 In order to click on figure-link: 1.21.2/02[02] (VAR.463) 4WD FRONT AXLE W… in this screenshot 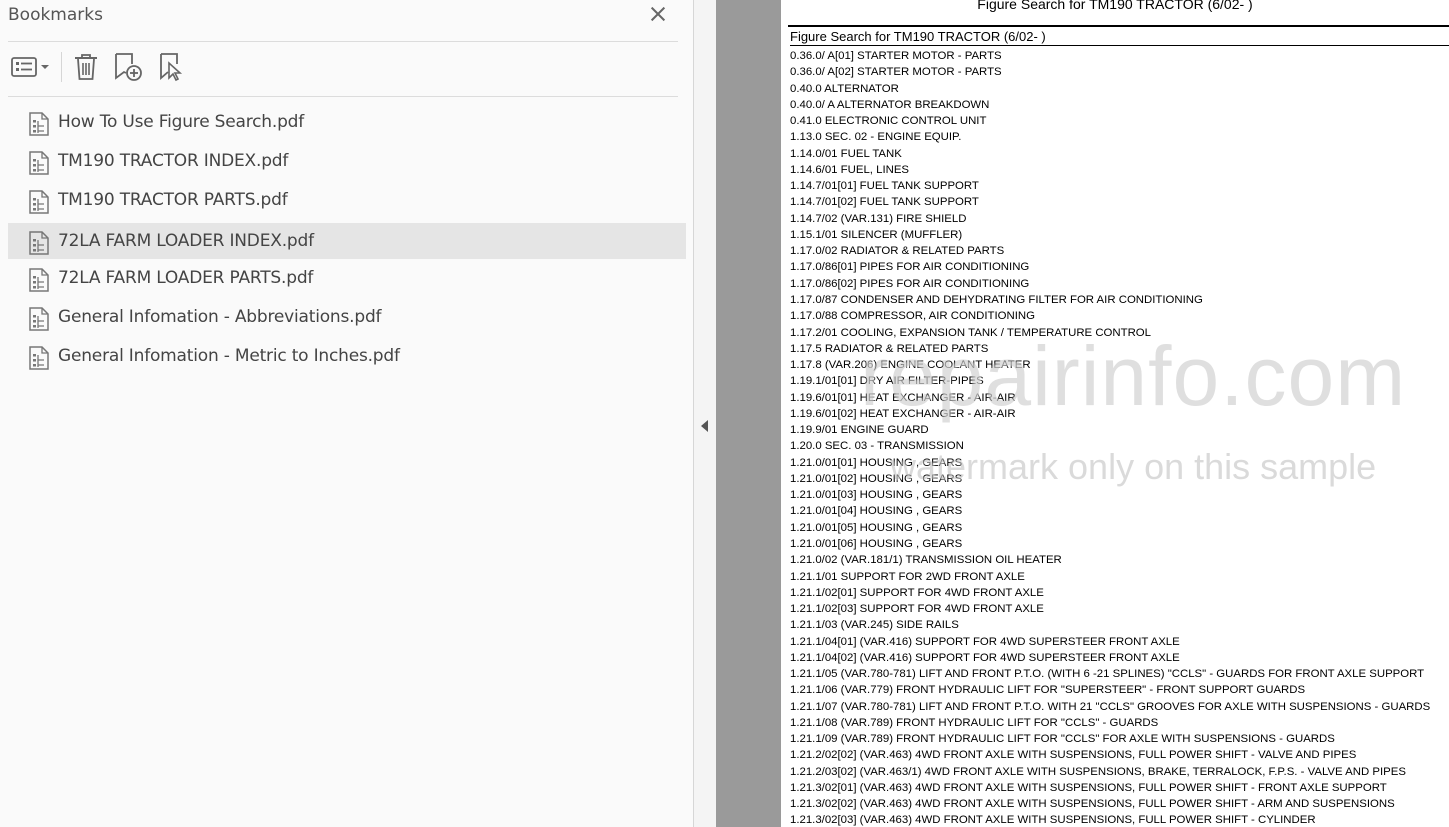, I will do `click(1119, 755)`.